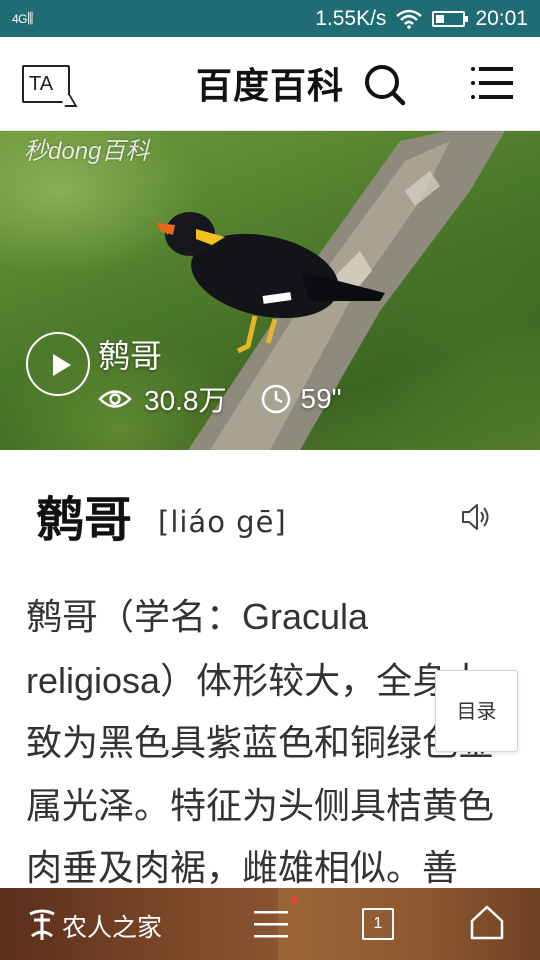 This screenshot has height=960, width=540. Describe the element at coordinates (112, 927) in the screenshot. I see `brand-name: 农人之家` at that location.